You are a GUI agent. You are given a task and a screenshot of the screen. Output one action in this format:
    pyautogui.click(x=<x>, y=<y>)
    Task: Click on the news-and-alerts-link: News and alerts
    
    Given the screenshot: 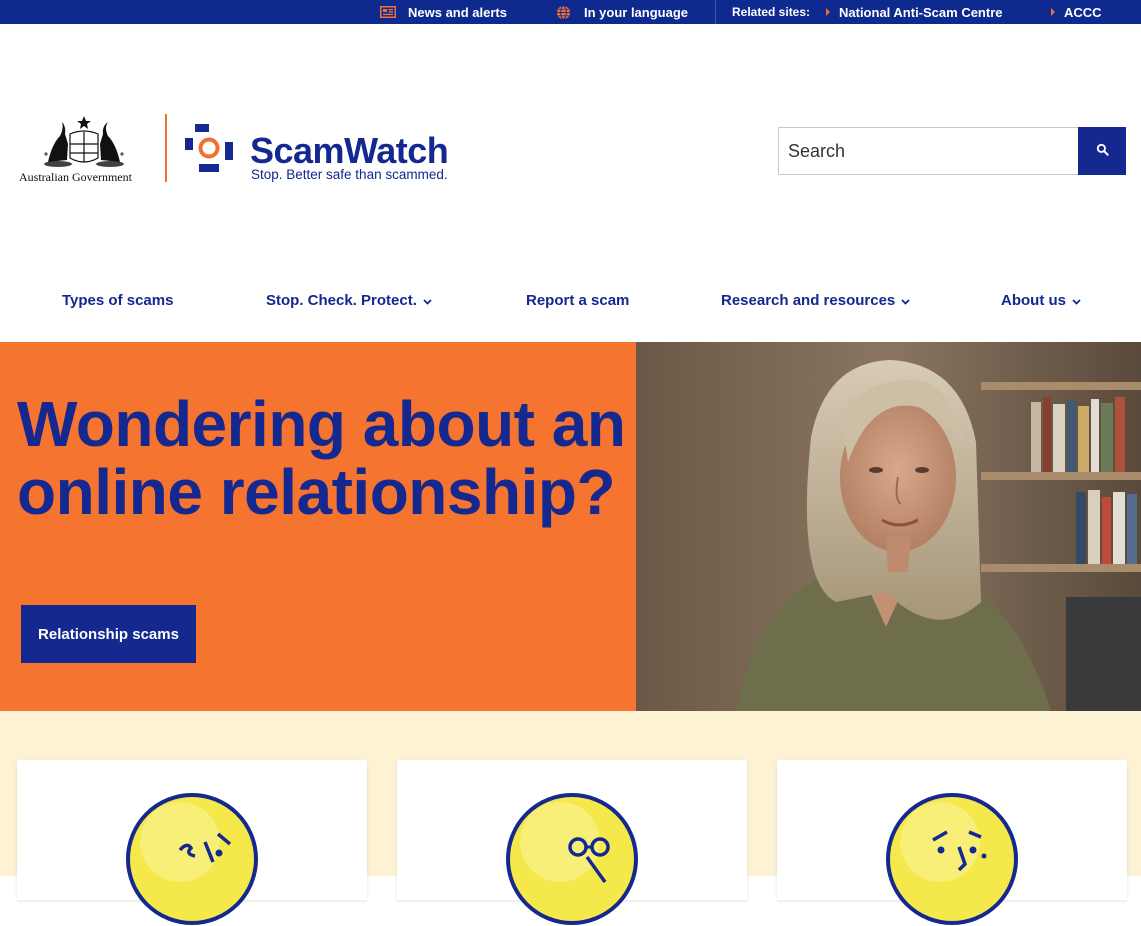 What is the action you would take?
    pyautogui.click(x=443, y=12)
    